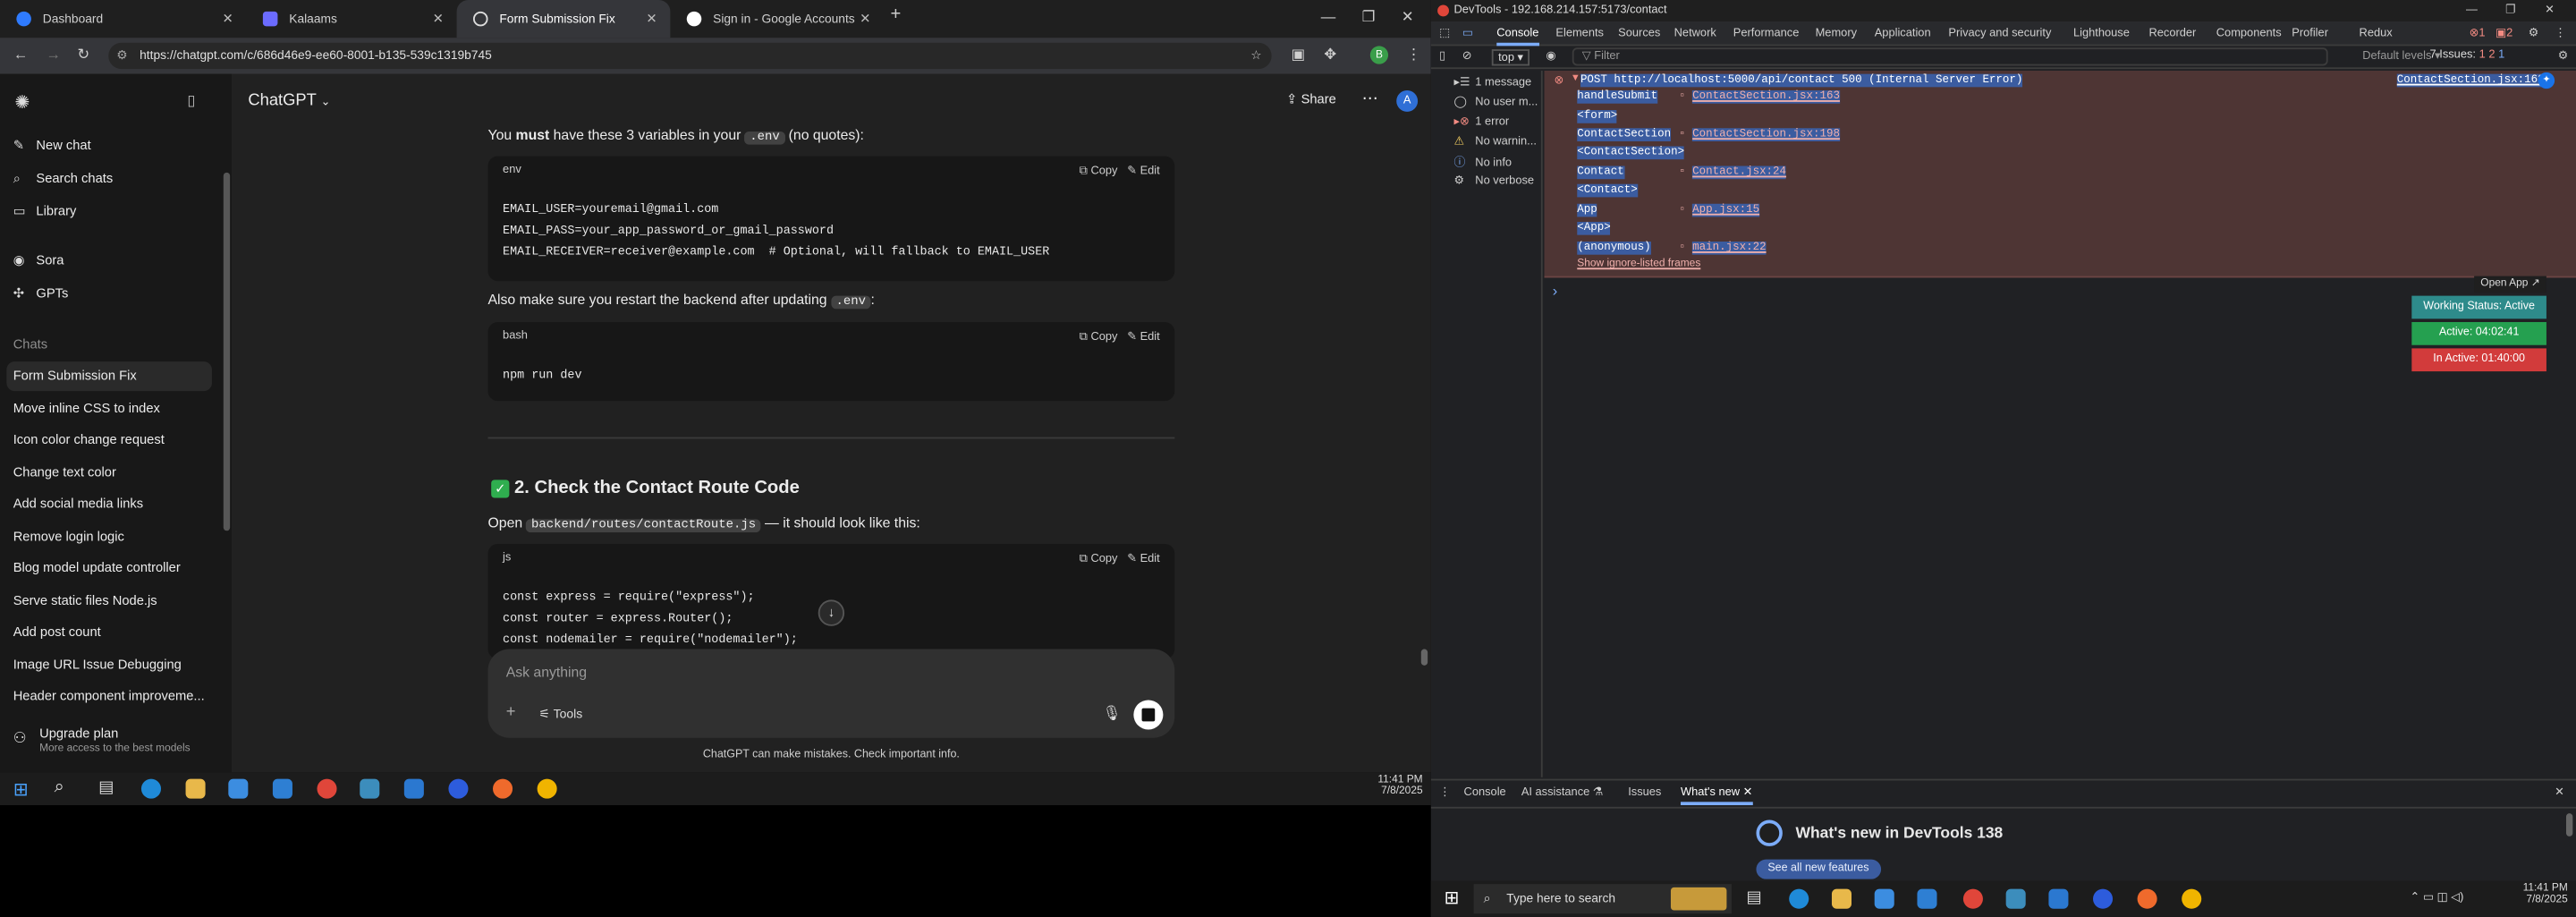  What do you see at coordinates (1950, 56) in the screenshot?
I see `console-filter-input: ▽ Filter` at bounding box center [1950, 56].